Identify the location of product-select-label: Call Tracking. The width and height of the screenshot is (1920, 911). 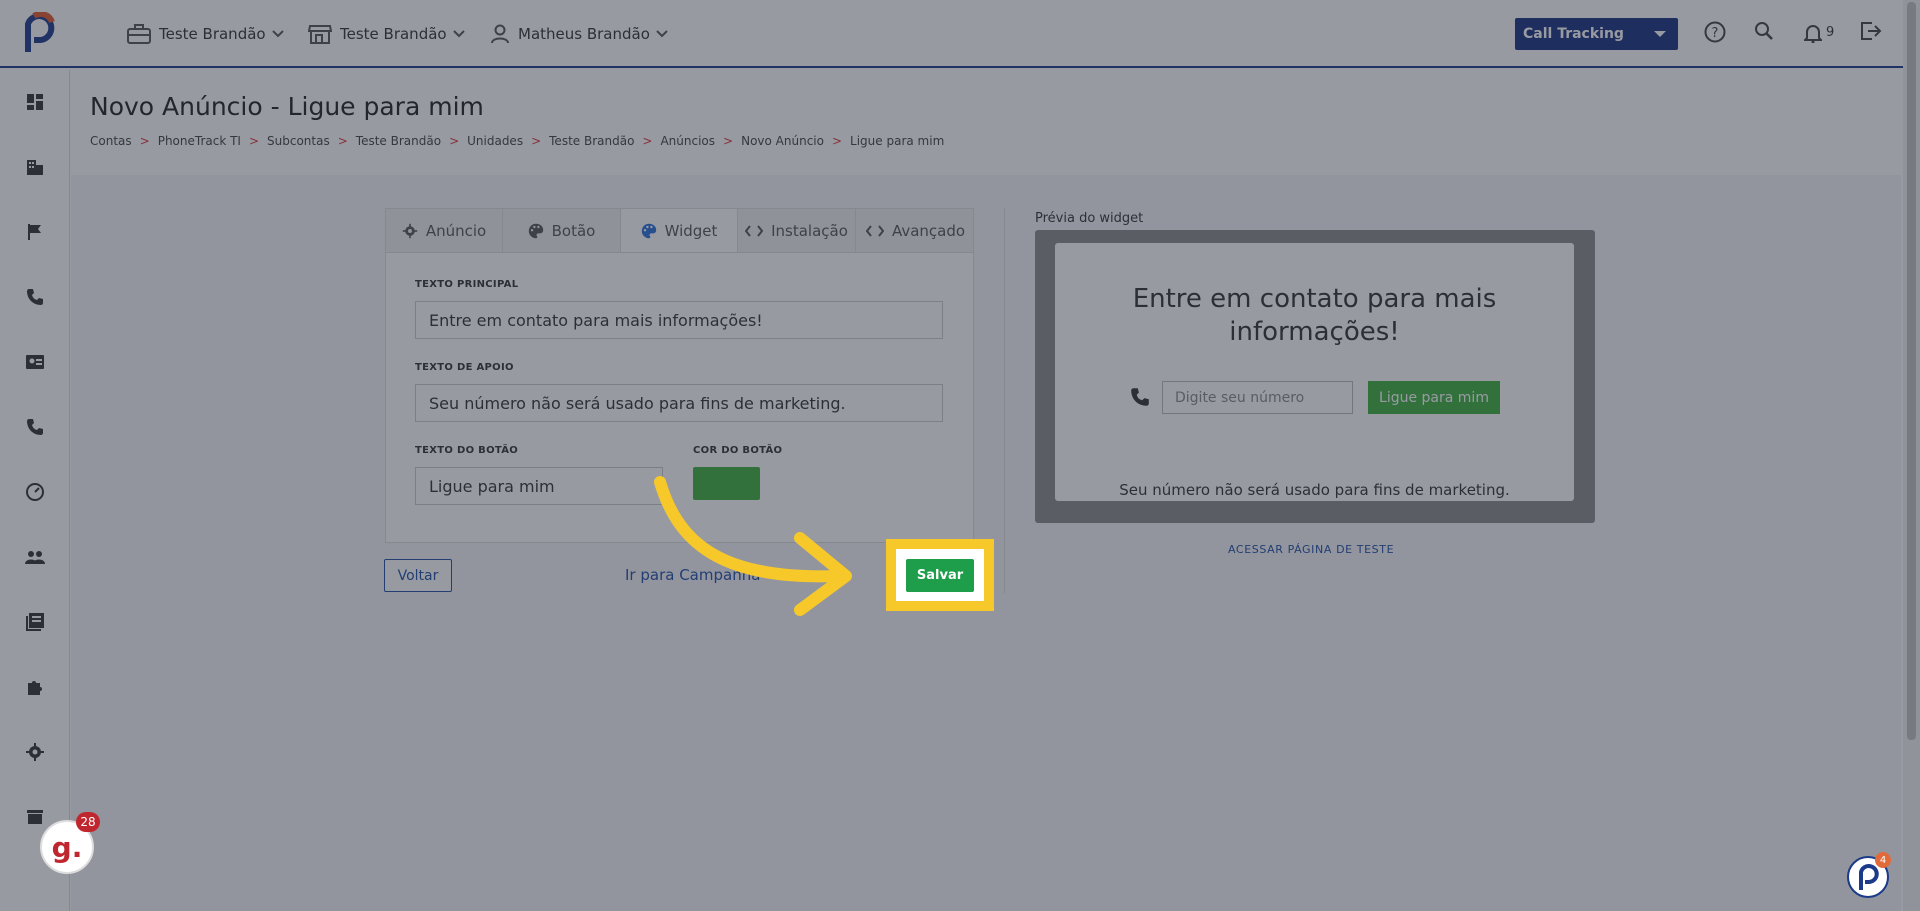
(1573, 34).